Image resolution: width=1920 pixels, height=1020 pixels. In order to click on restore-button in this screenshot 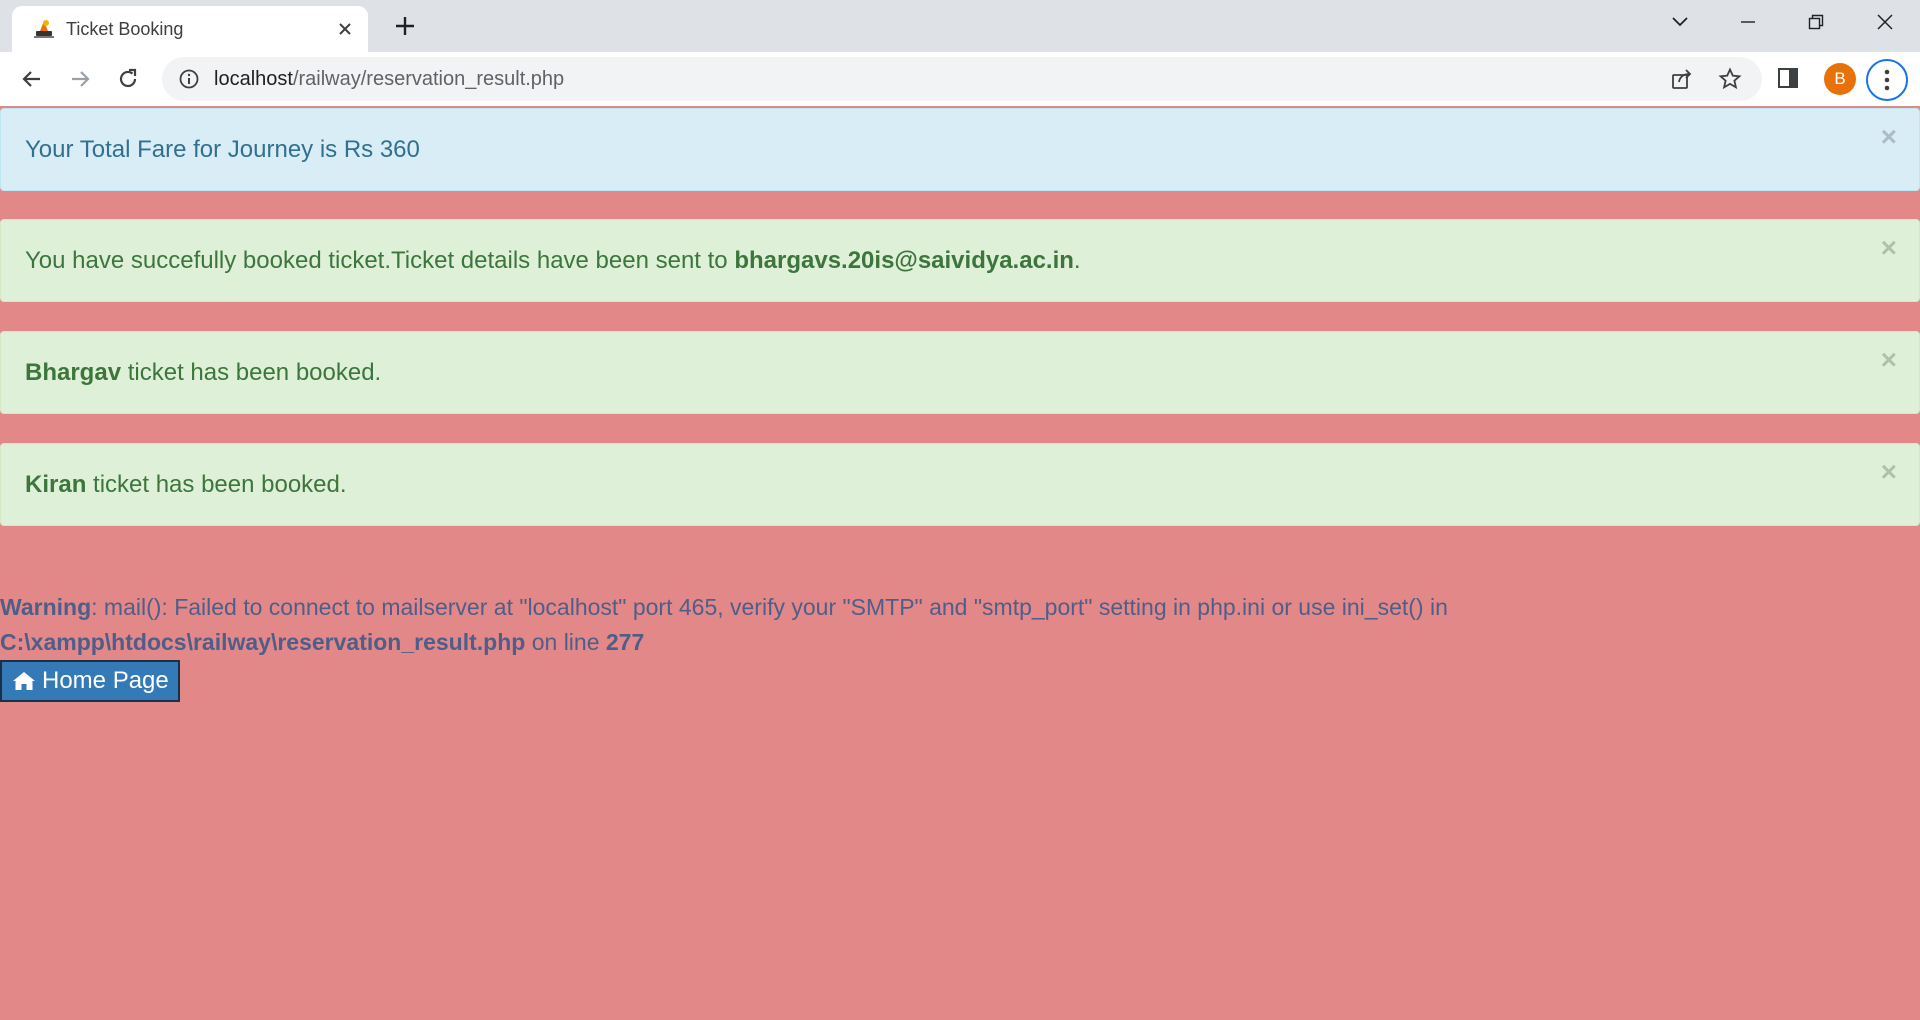, I will do `click(1816, 22)`.